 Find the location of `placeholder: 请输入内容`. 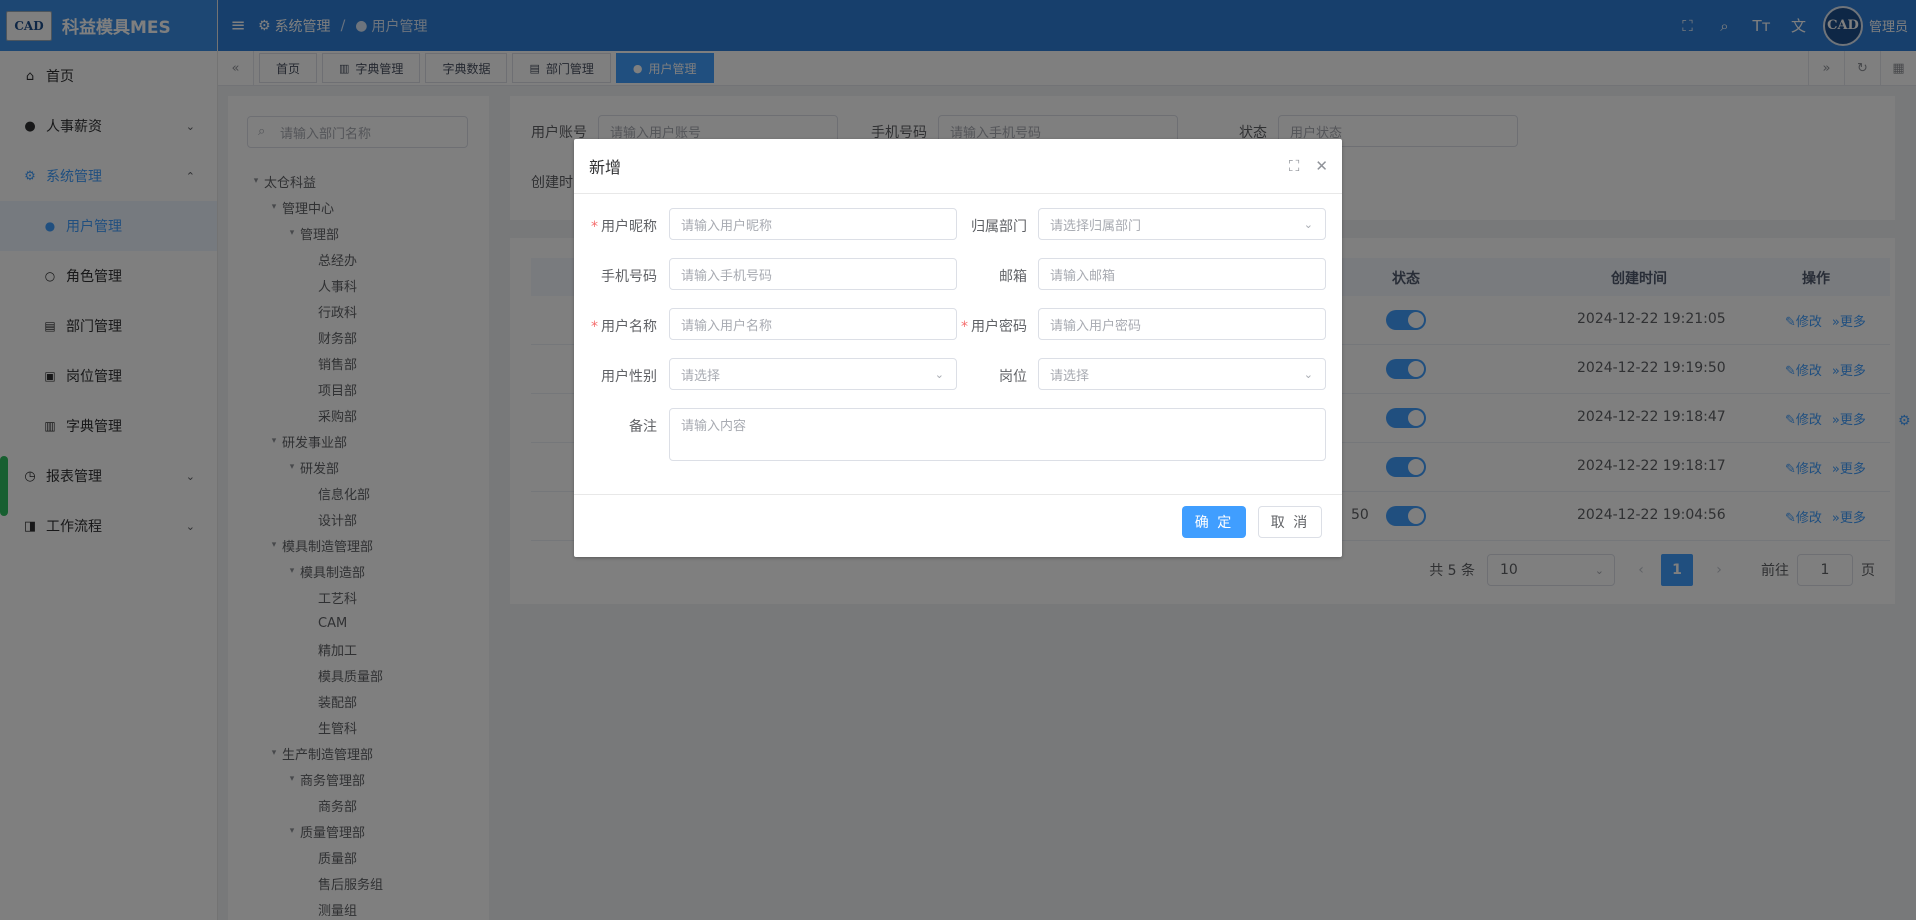

placeholder: 请输入内容 is located at coordinates (714, 426).